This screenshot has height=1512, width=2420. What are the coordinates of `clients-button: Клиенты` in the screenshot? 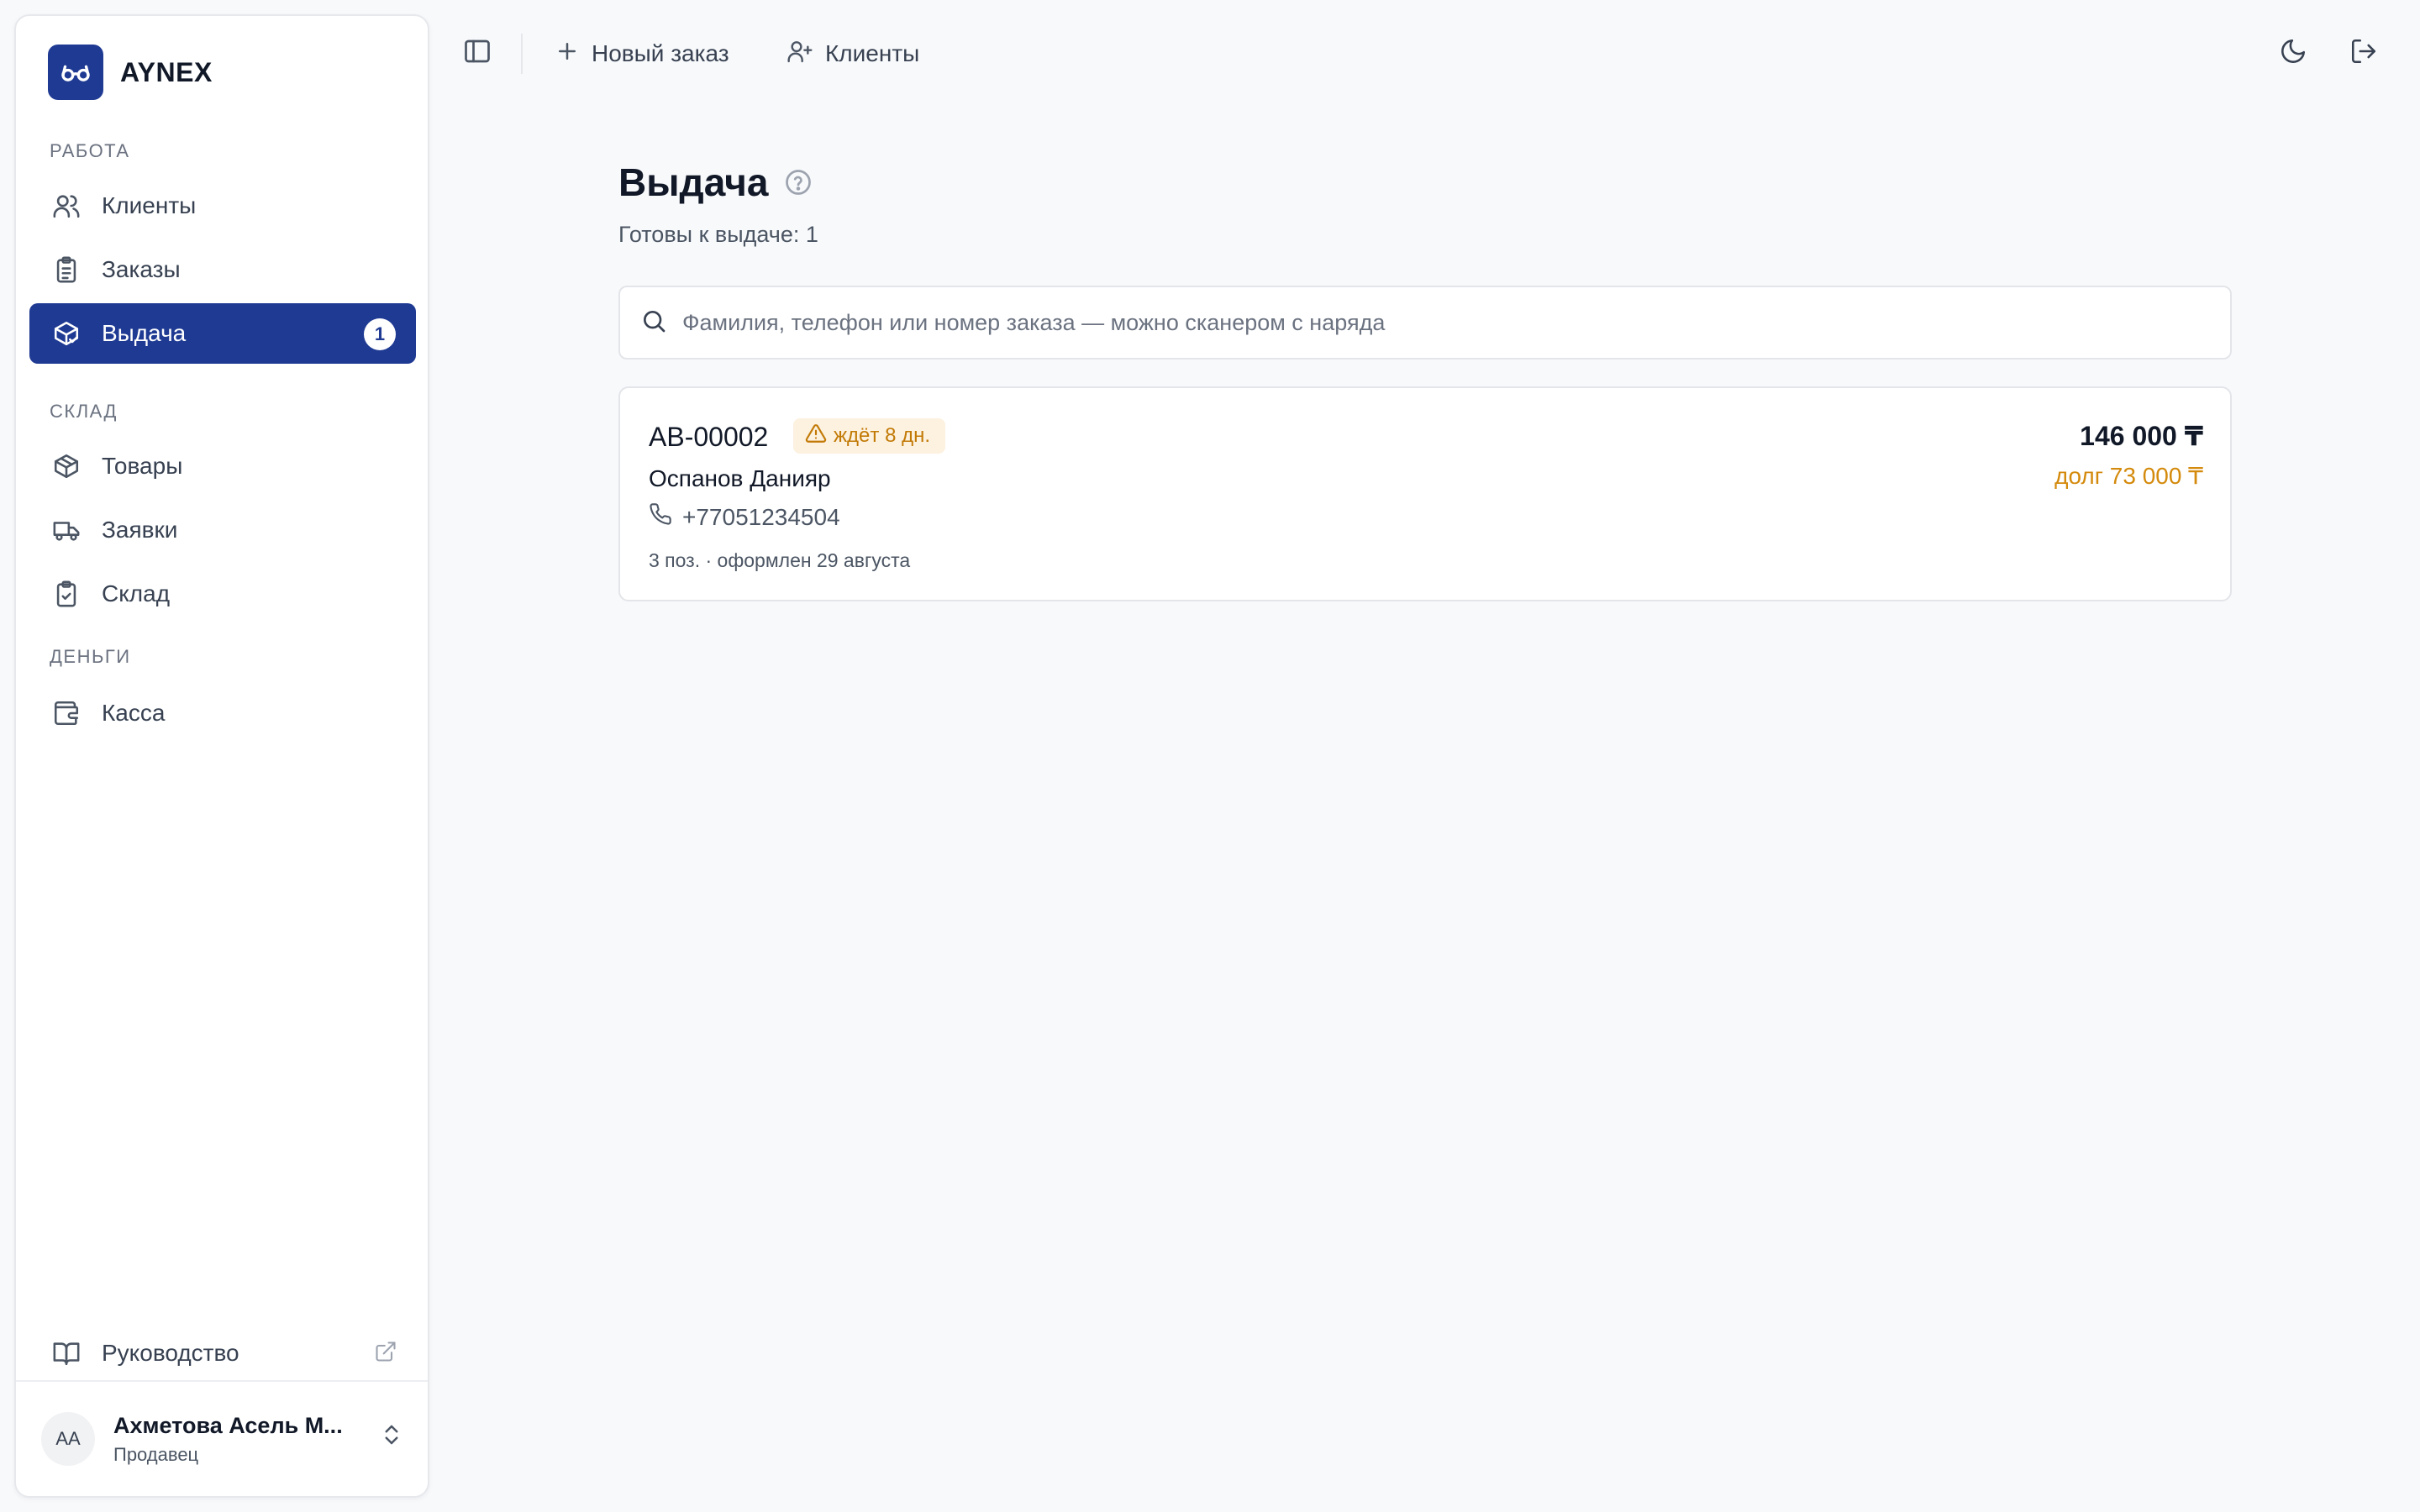 It's located at (853, 53).